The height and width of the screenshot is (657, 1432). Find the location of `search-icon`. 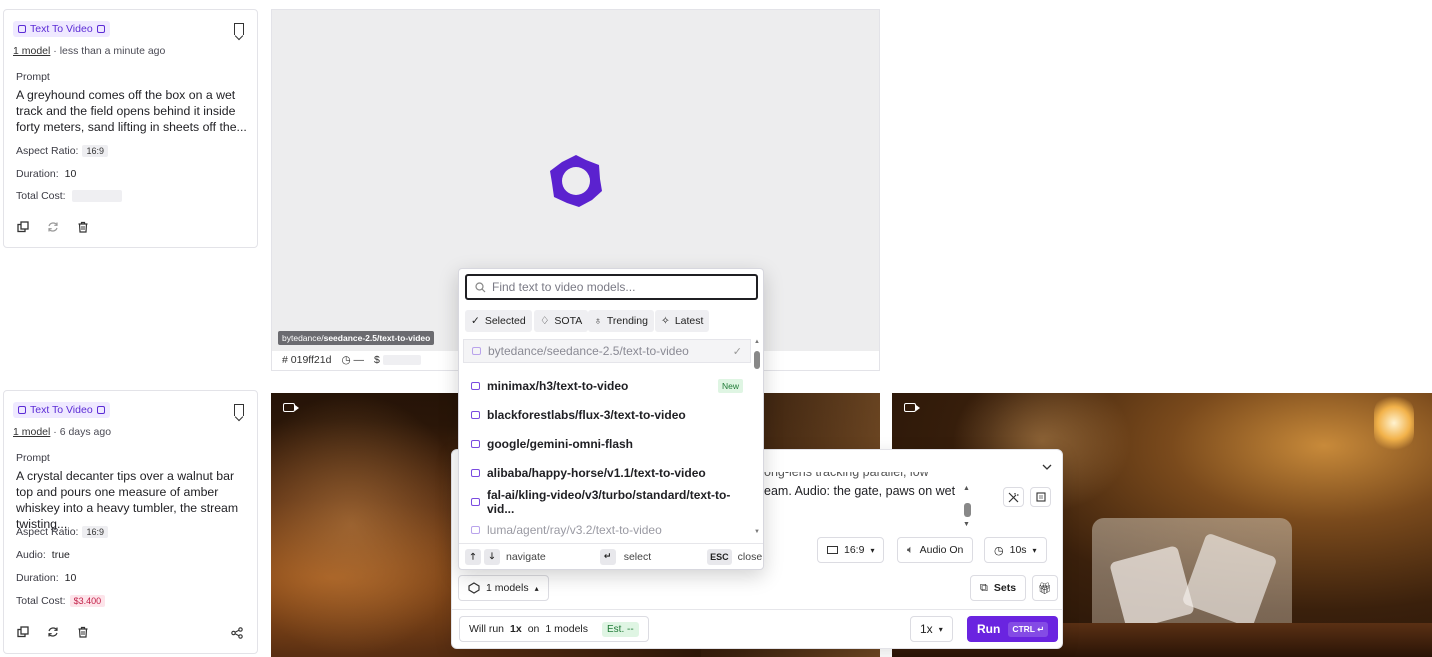

search-icon is located at coordinates (480, 286).